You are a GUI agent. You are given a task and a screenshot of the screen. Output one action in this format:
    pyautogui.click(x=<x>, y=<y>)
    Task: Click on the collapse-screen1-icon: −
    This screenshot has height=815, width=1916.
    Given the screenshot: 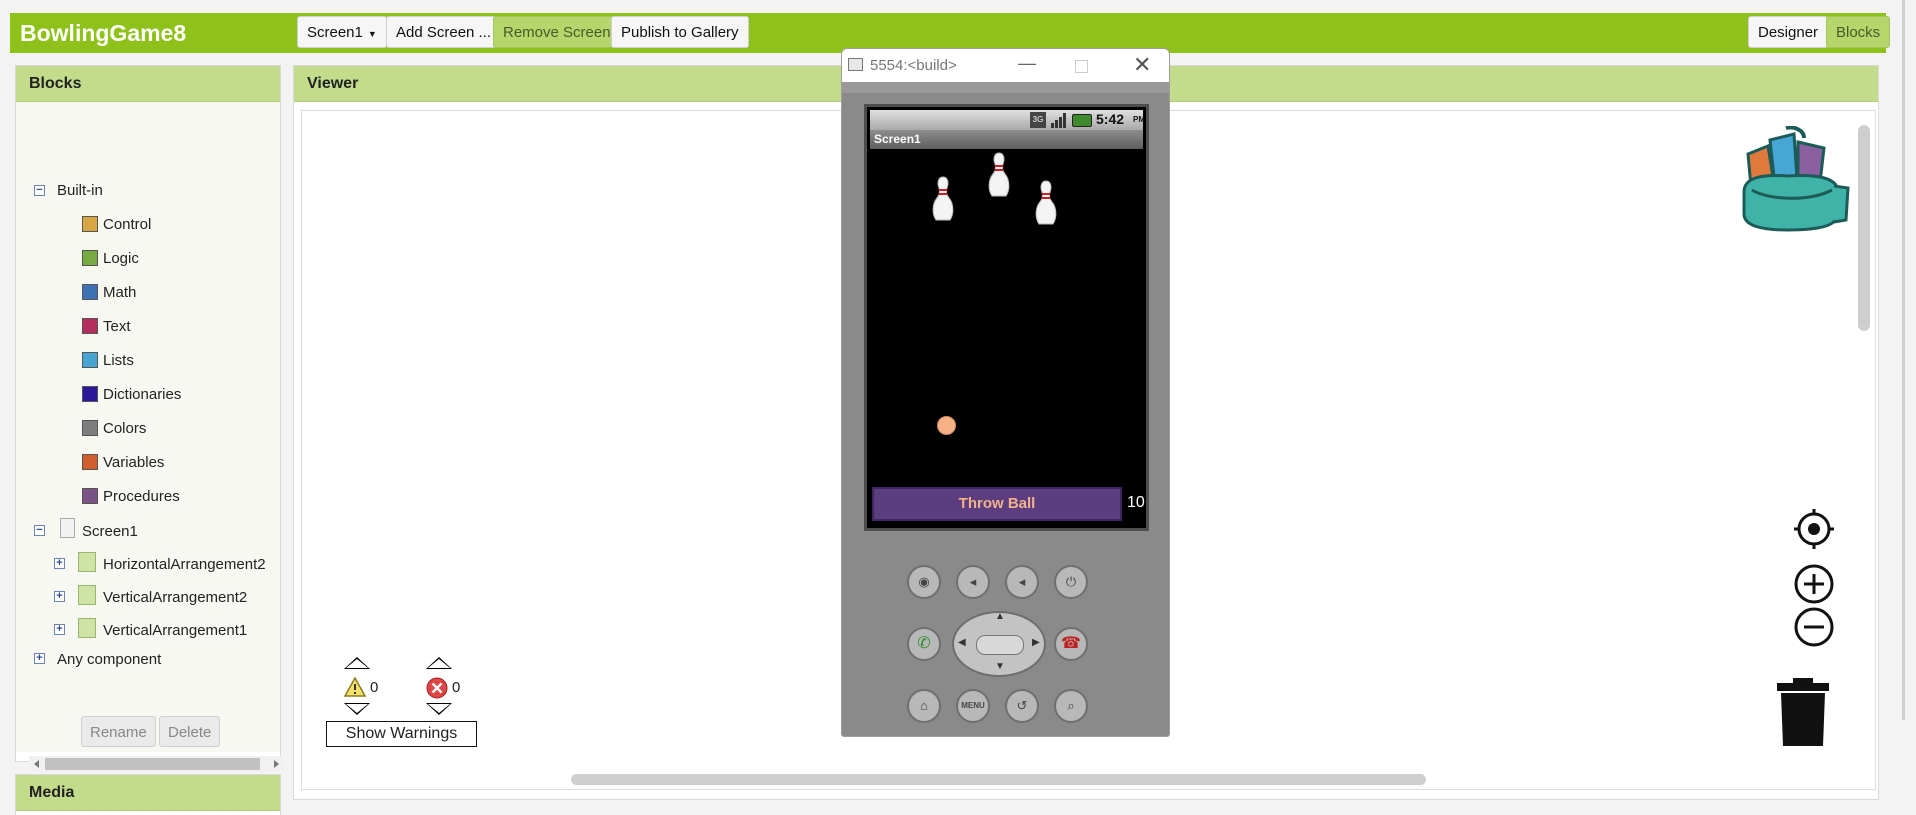 What is the action you would take?
    pyautogui.click(x=39, y=530)
    